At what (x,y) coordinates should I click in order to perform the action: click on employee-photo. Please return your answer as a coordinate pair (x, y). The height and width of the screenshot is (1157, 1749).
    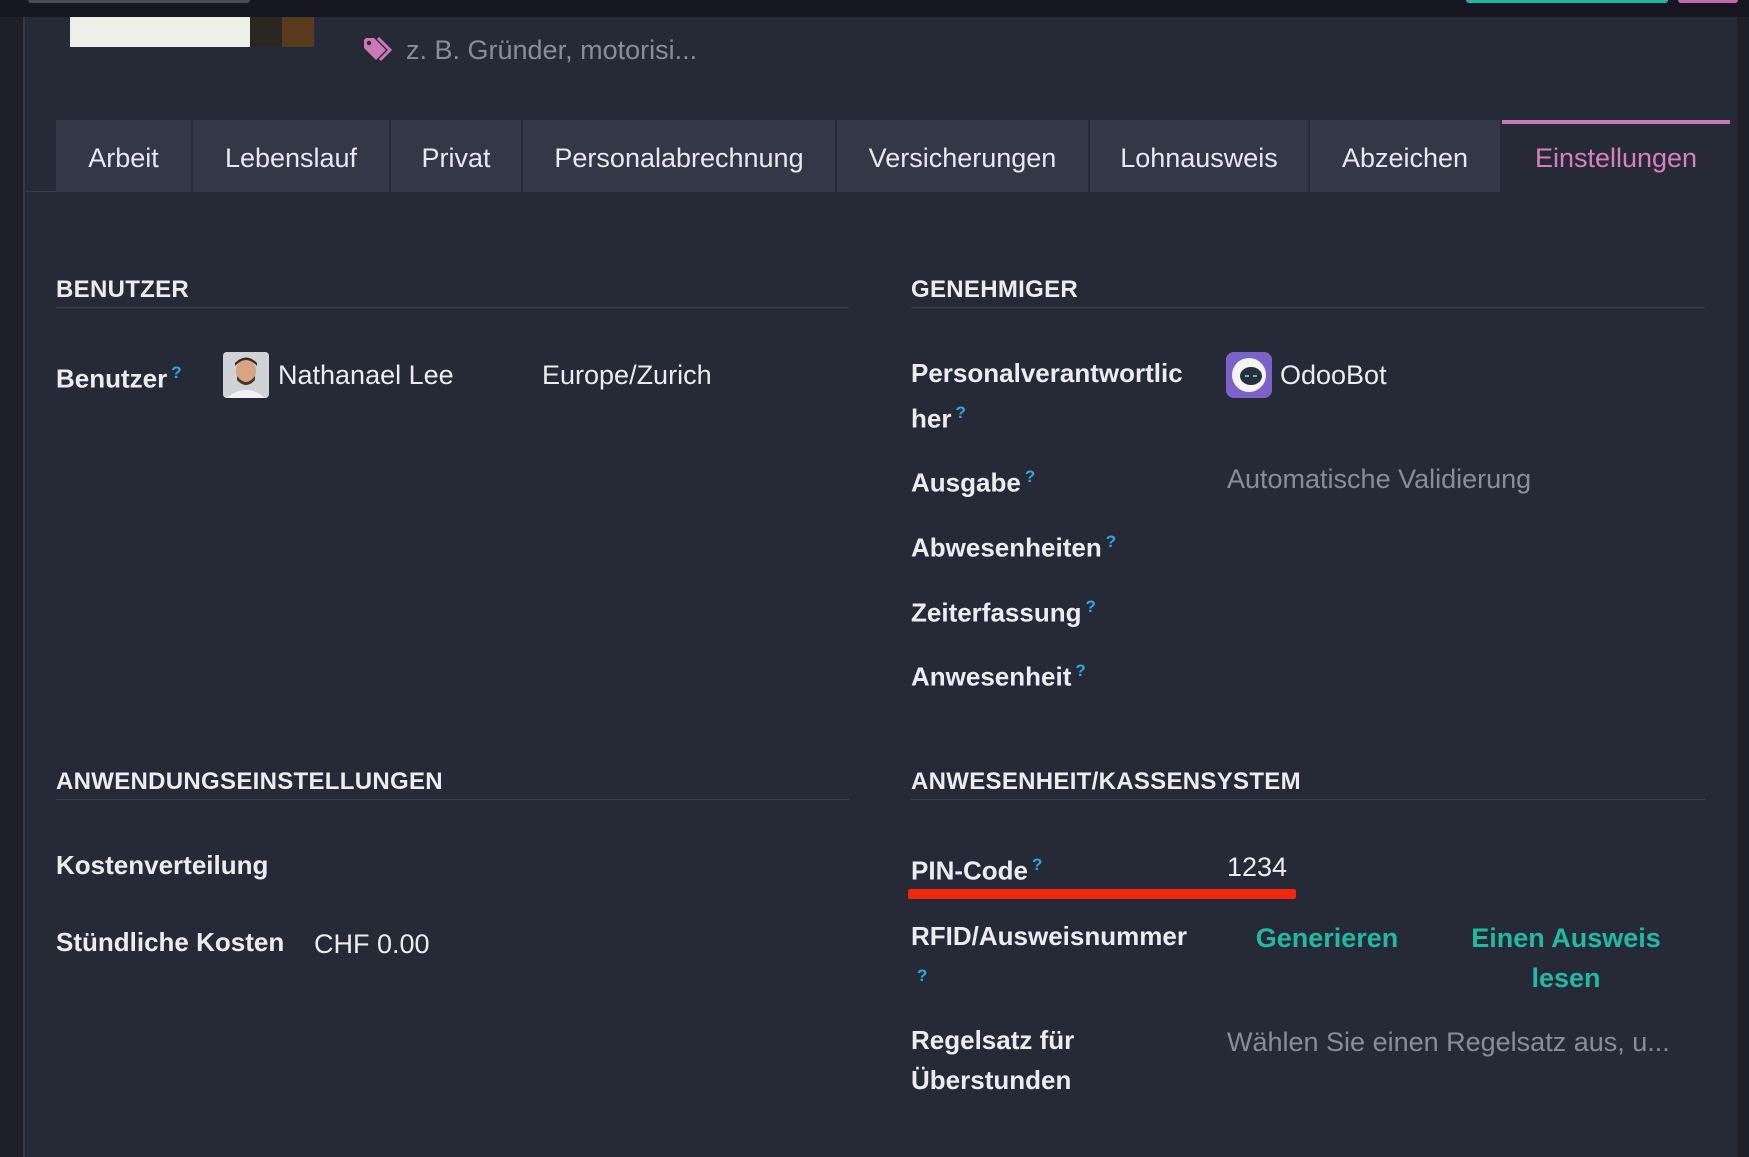
    Looking at the image, I should click on (192, 32).